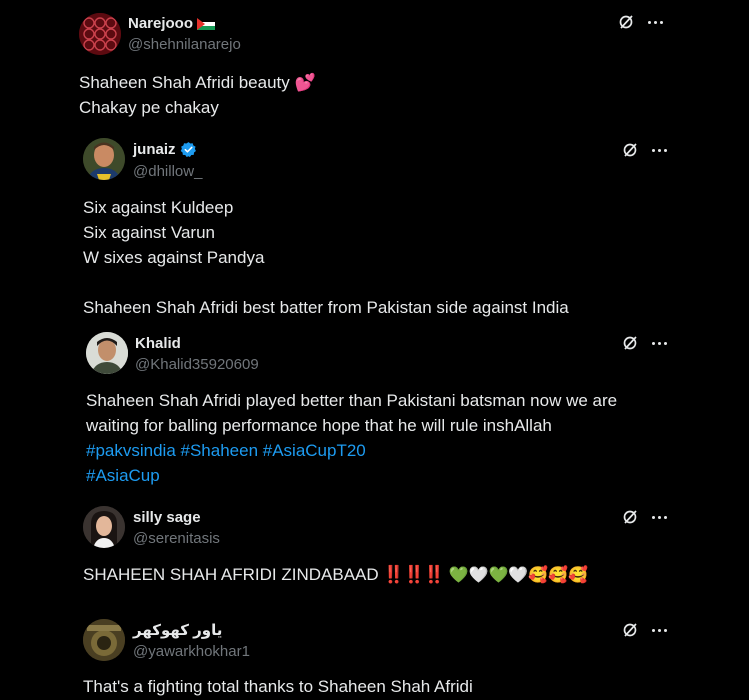  I want to click on palestine-flag-icon, so click(206, 23).